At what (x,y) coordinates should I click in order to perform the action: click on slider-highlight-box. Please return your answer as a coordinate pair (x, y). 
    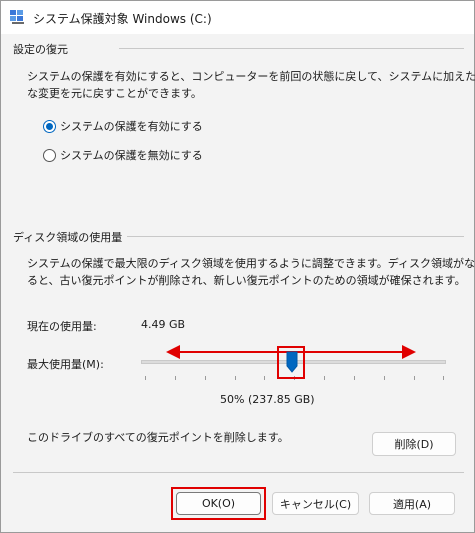
    Looking at the image, I should click on (291, 362).